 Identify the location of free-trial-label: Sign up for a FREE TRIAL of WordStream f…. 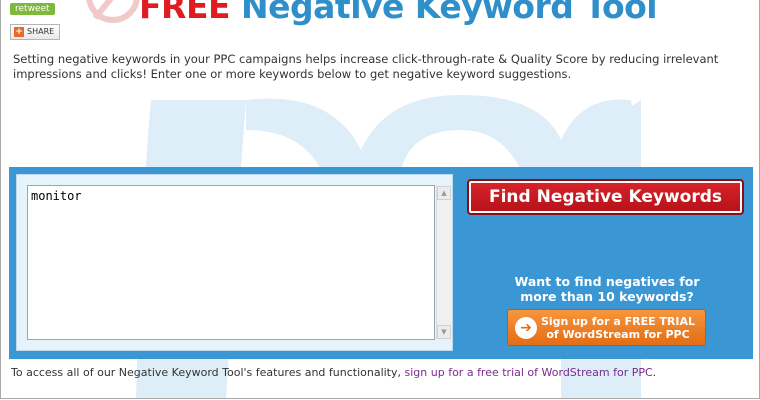
(618, 327).